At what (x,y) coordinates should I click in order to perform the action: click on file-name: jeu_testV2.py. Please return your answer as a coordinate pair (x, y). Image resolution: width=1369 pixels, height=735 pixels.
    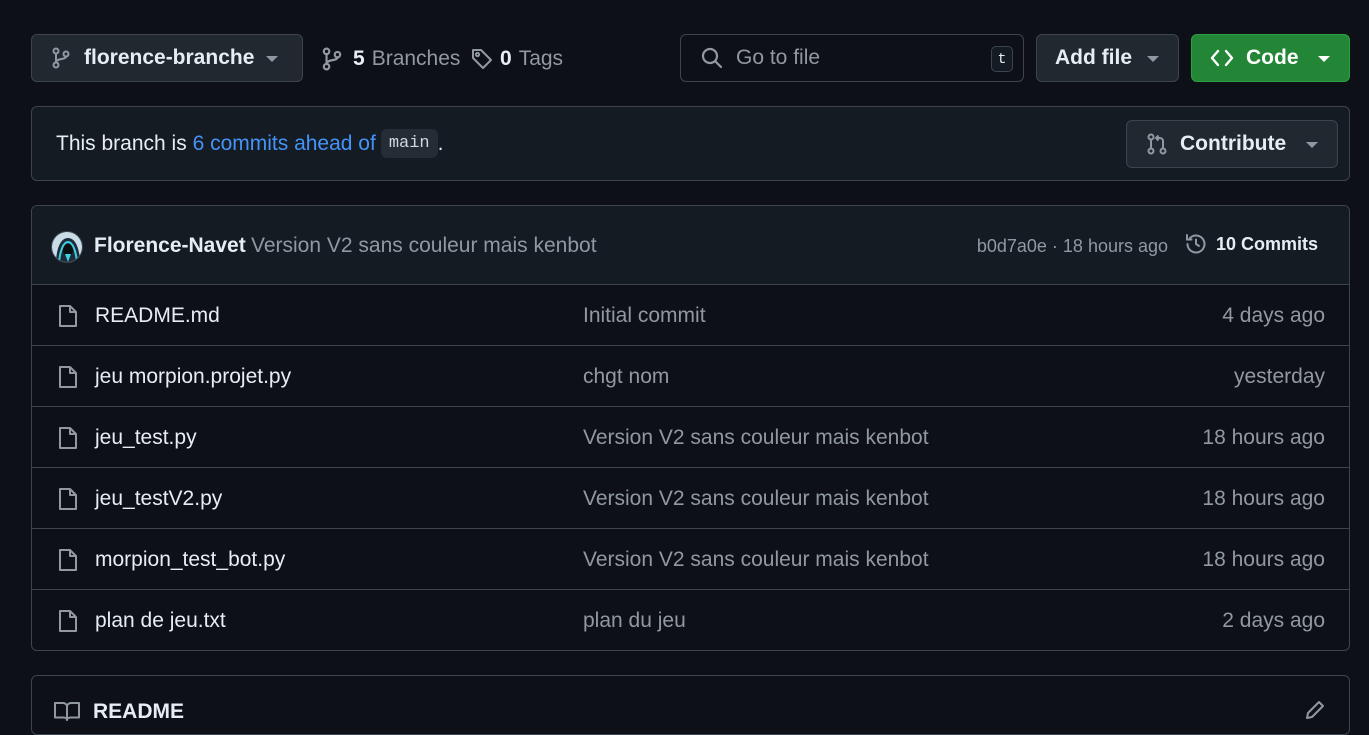
    Looking at the image, I should click on (158, 499).